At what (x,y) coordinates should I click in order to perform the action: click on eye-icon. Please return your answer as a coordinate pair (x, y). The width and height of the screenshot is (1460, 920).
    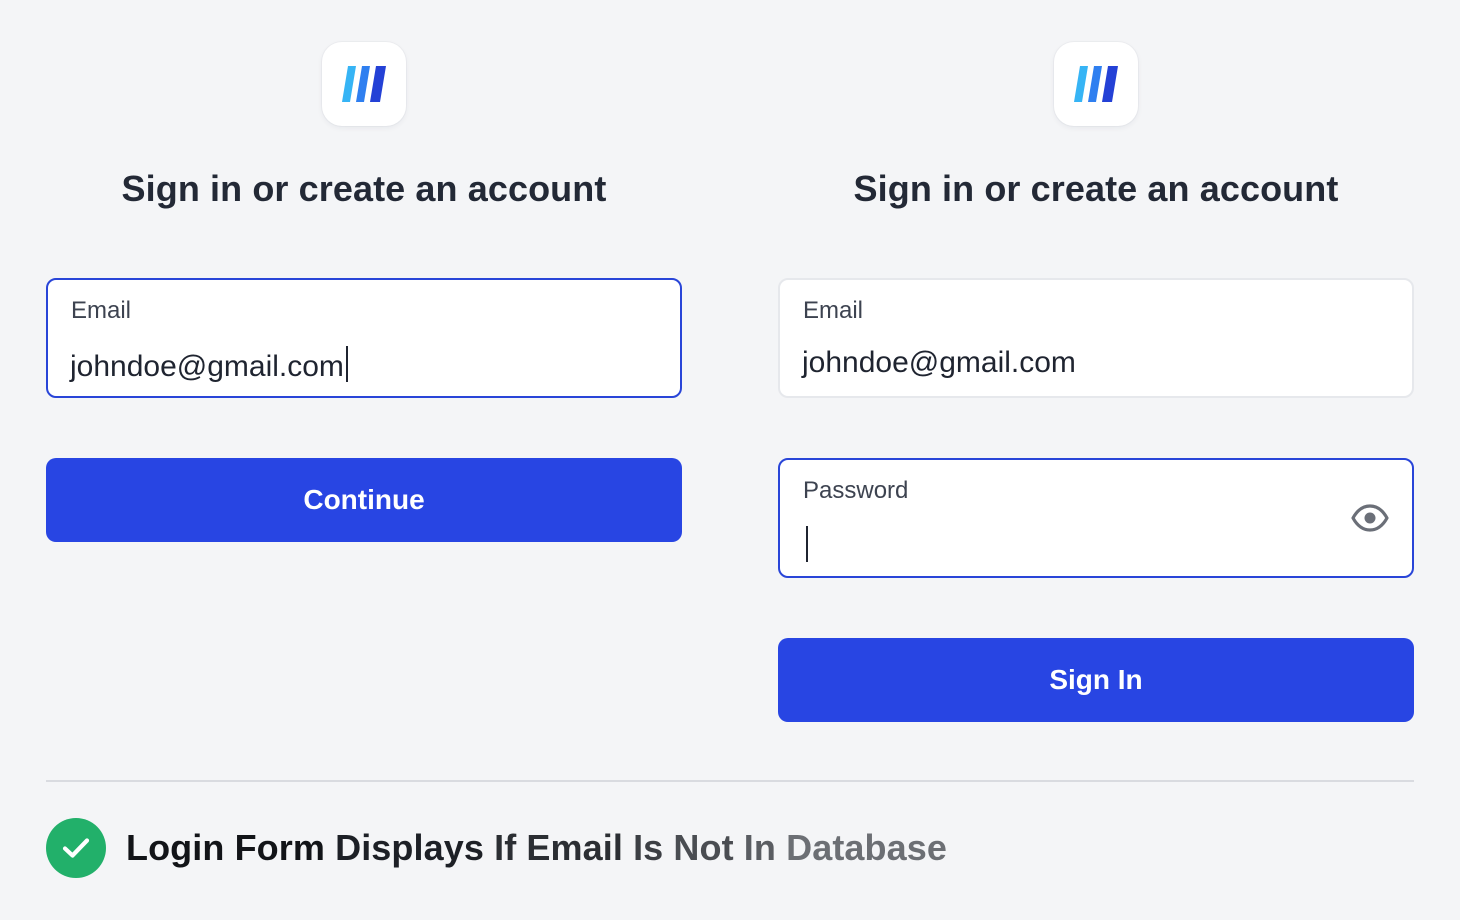
    Looking at the image, I should click on (1370, 518).